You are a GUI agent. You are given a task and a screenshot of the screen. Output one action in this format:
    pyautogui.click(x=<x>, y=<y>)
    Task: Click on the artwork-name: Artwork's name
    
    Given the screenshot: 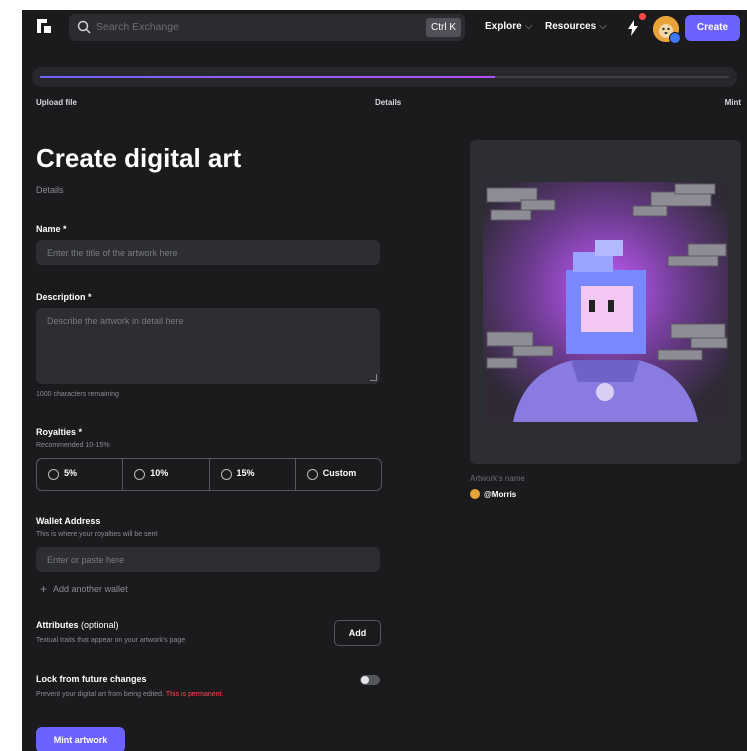 What is the action you would take?
    pyautogui.click(x=497, y=478)
    